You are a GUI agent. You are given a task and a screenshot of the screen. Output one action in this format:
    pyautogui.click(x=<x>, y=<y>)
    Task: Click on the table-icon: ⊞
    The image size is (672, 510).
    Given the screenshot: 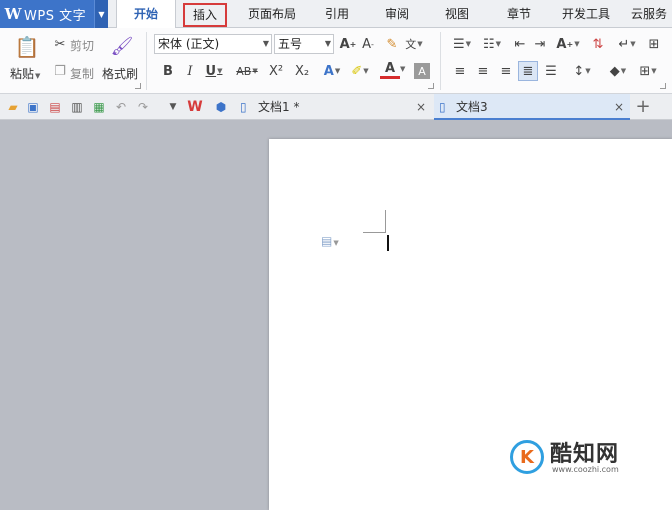 What is the action you would take?
    pyautogui.click(x=654, y=44)
    